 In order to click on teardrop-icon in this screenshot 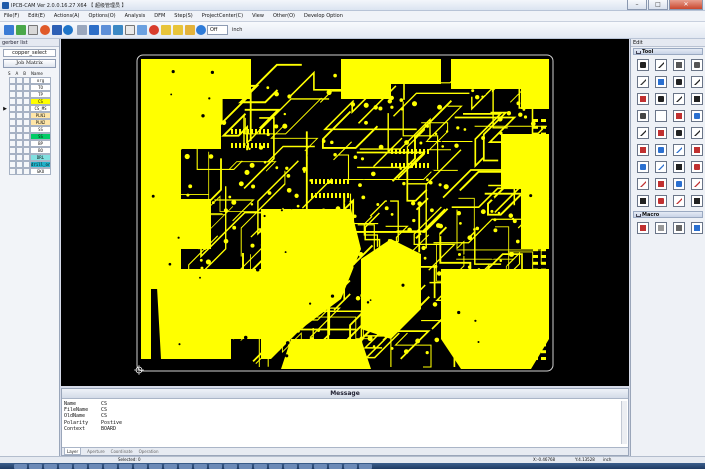, I will do `click(697, 167)`.